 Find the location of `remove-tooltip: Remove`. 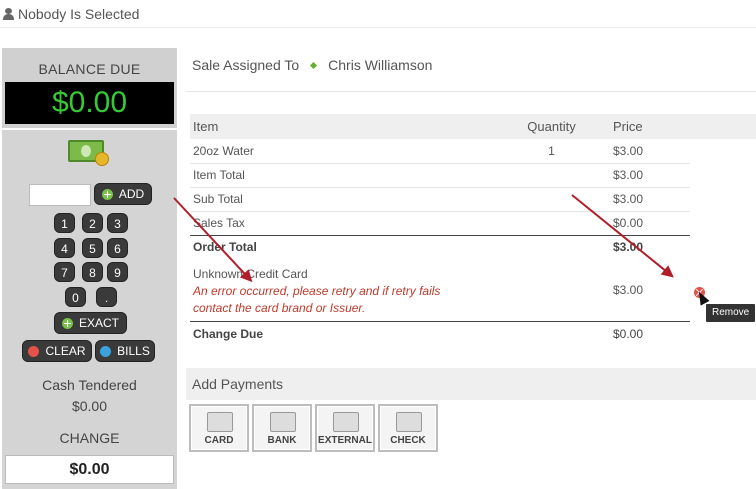

remove-tooltip: Remove is located at coordinates (731, 313).